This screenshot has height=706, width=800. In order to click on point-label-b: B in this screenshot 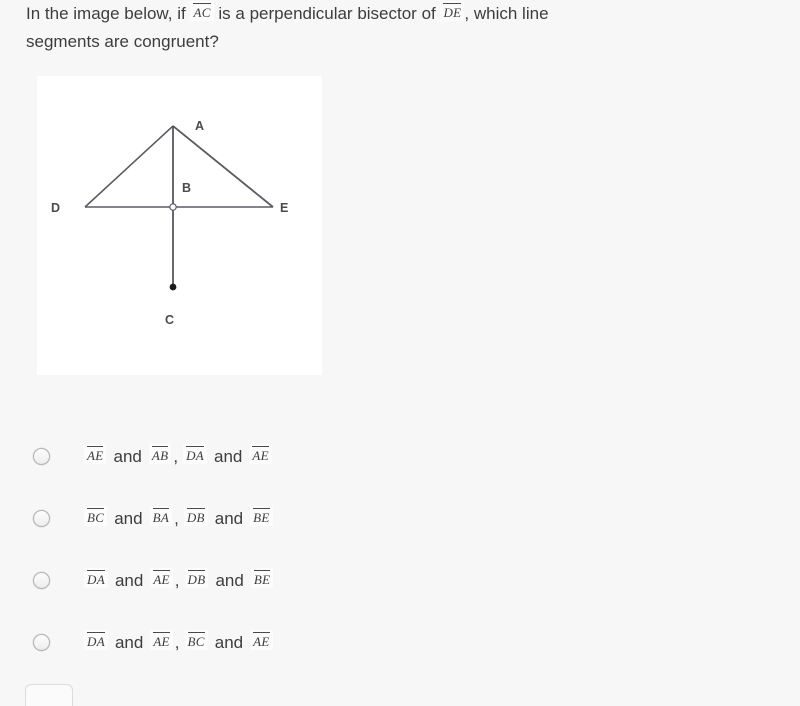, I will do `click(186, 188)`.